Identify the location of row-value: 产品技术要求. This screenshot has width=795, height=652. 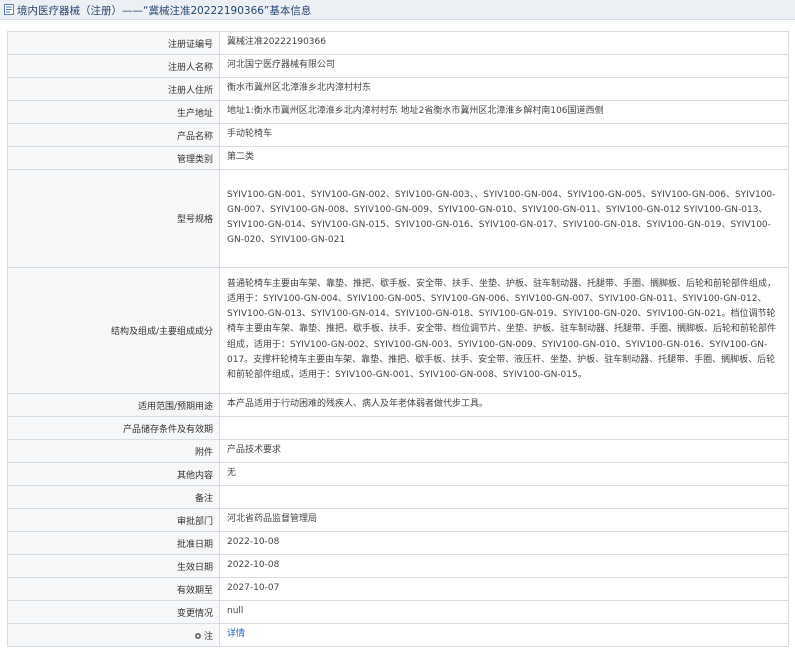
(504, 451).